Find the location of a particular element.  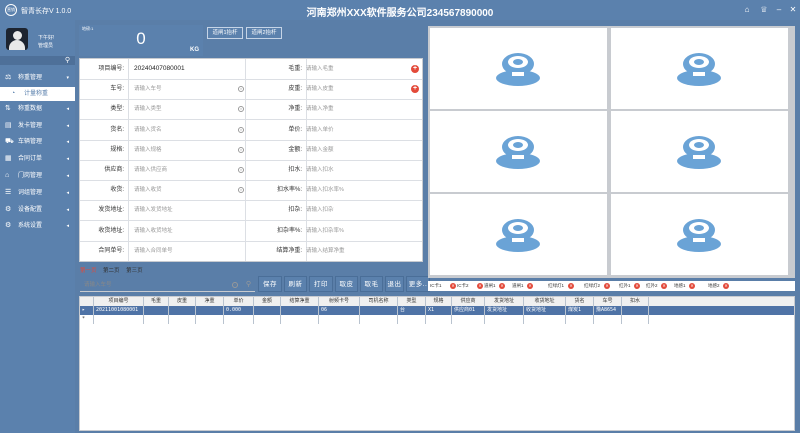

column-header: 射频卡号 is located at coordinates (339, 301).